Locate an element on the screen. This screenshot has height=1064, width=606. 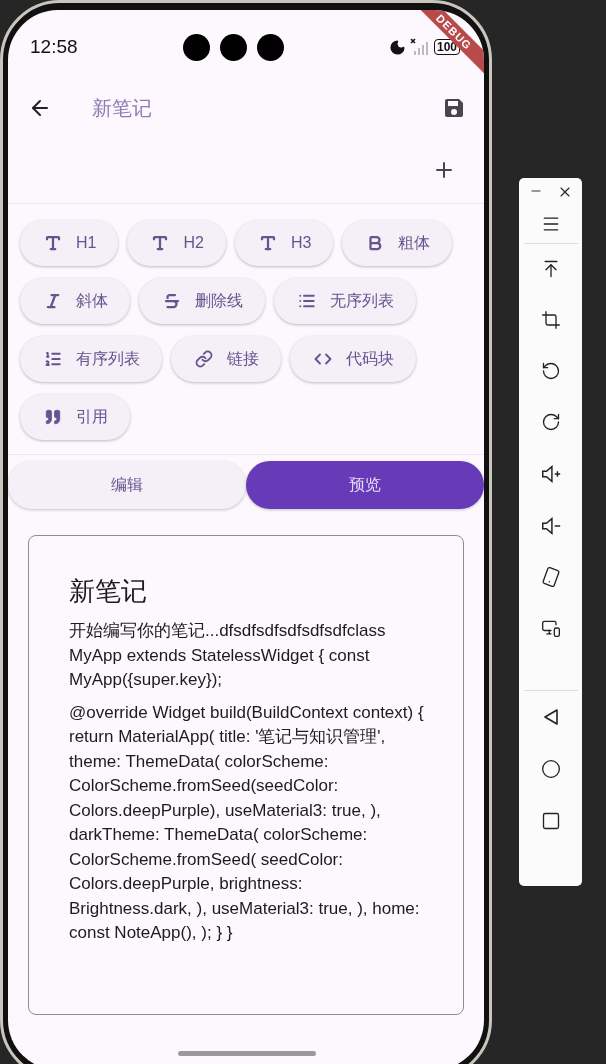
signal-icon is located at coordinates (419, 47).